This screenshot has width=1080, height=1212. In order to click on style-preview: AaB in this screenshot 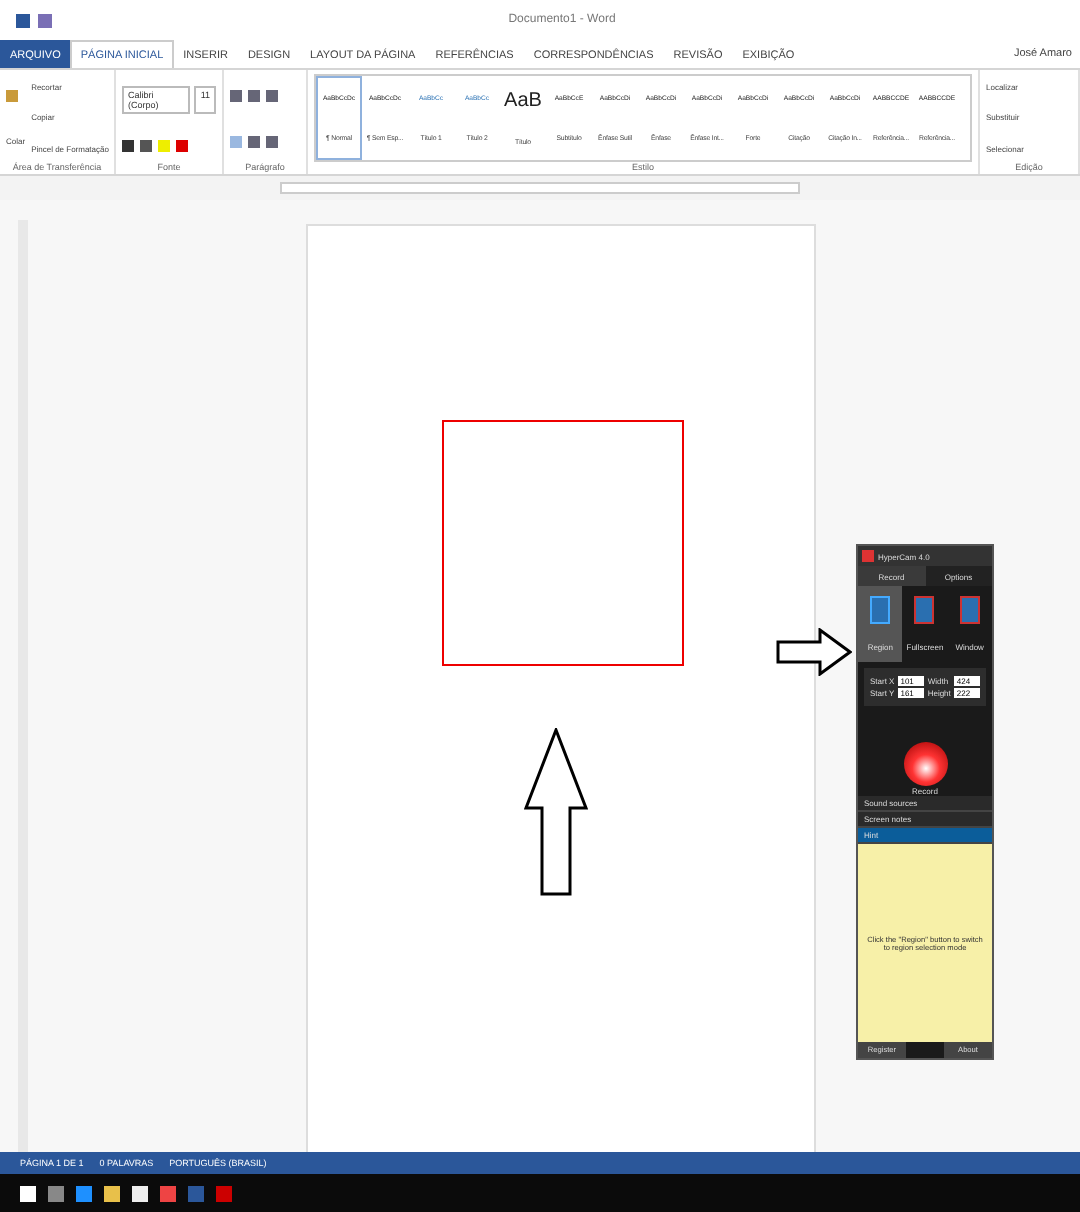, I will do `click(523, 101)`.